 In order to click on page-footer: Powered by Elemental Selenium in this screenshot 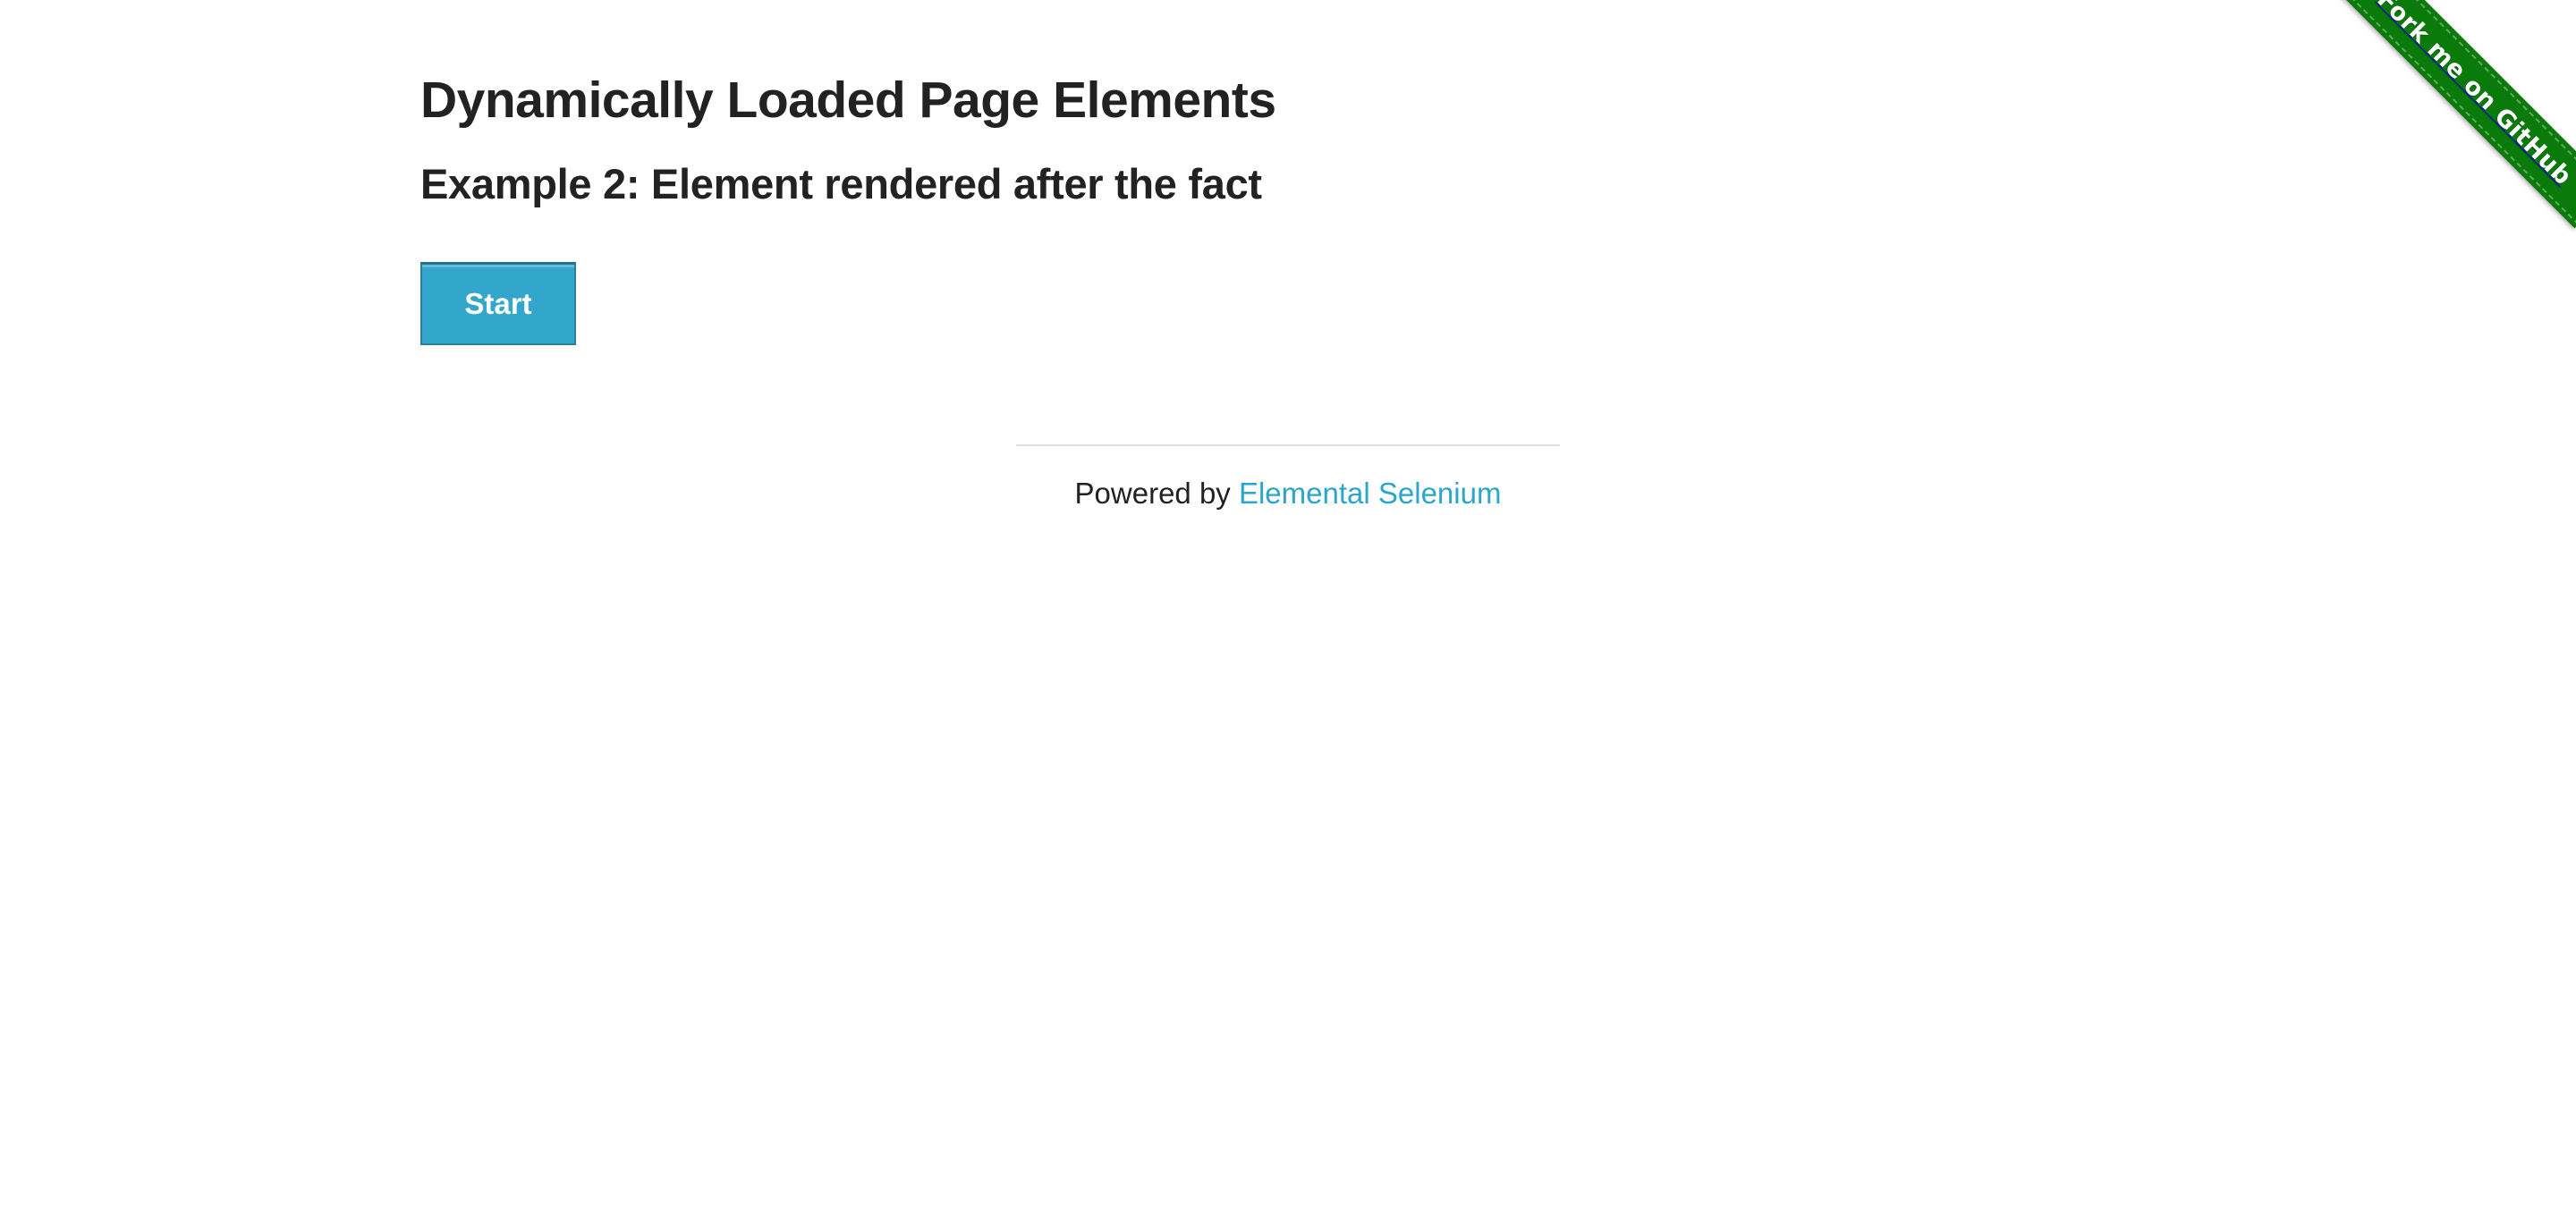, I will do `click(1288, 493)`.